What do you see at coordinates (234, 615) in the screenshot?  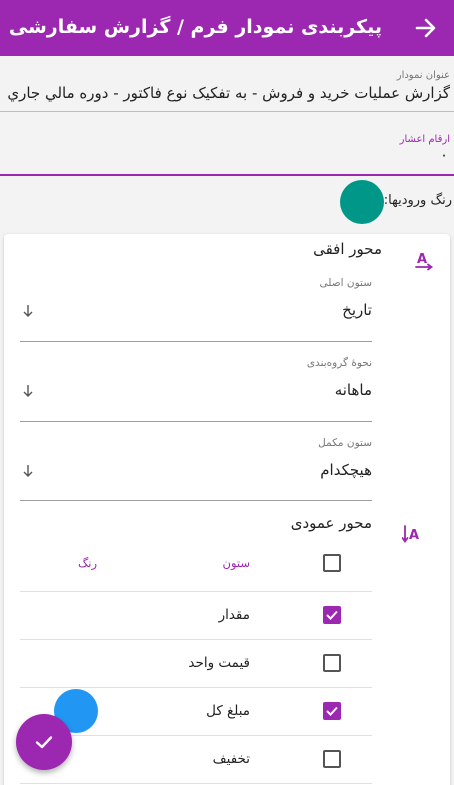 I see `row-label: مقدار` at bounding box center [234, 615].